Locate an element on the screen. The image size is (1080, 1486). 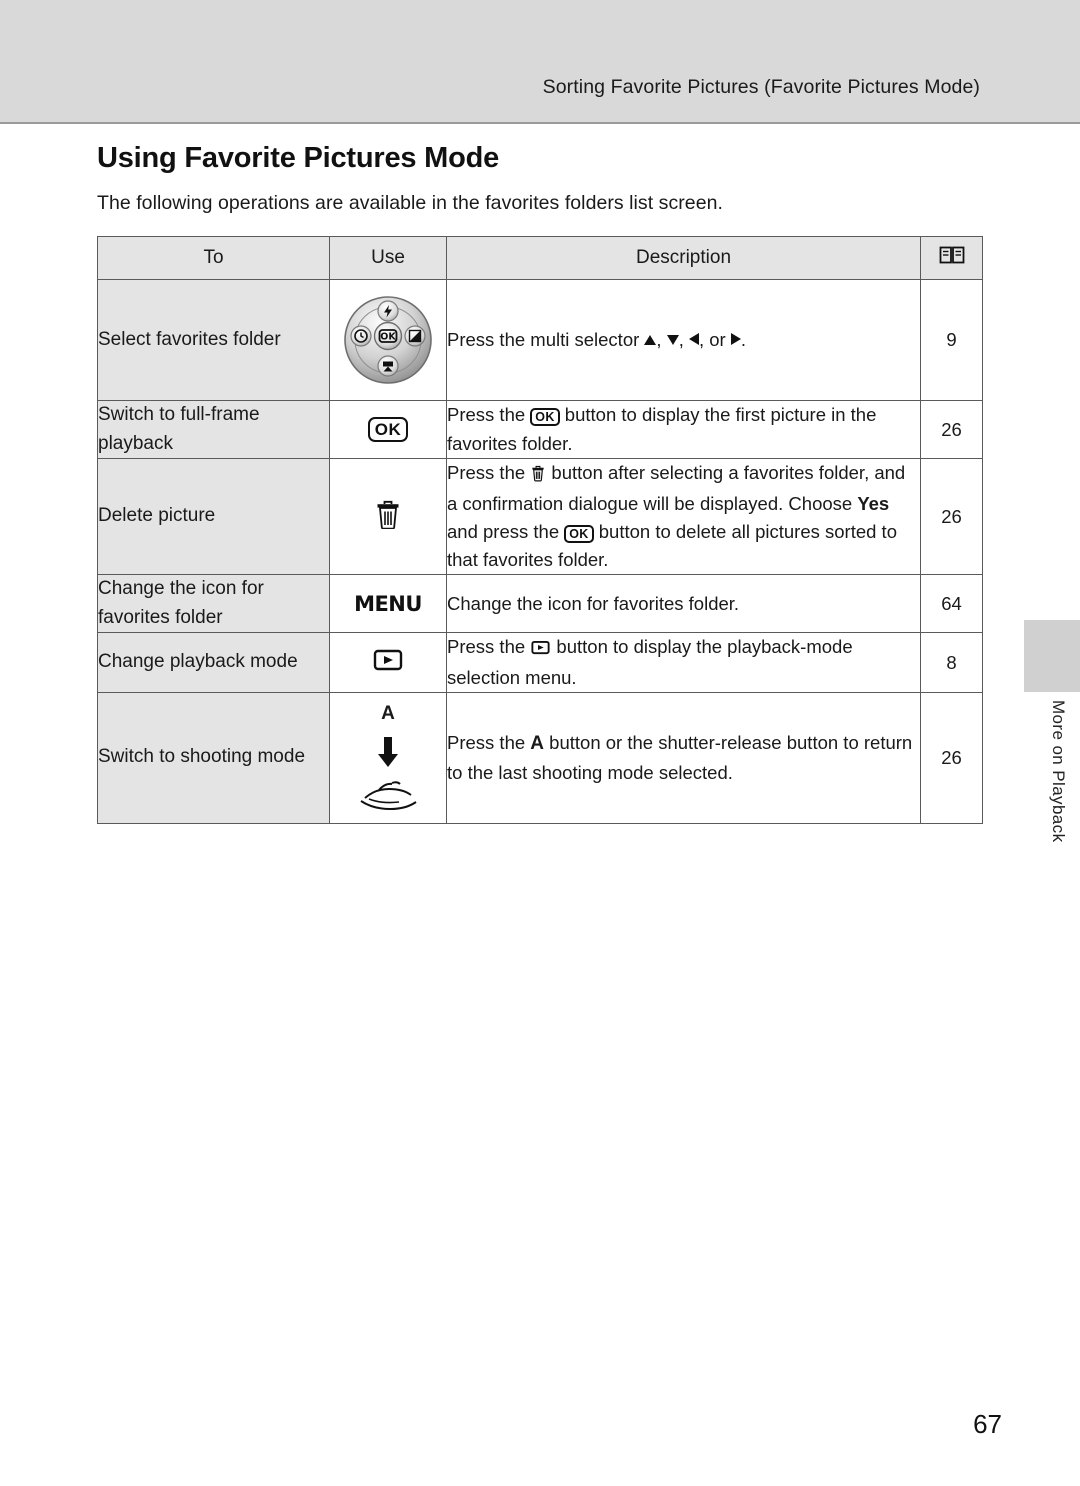
mode-a-inline-icon: A is located at coordinates (537, 743).